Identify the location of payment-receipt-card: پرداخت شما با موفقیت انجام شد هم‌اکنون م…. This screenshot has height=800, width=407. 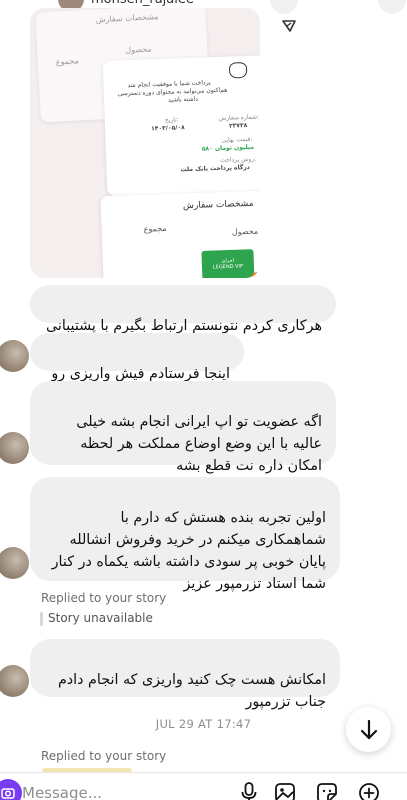
(181, 125).